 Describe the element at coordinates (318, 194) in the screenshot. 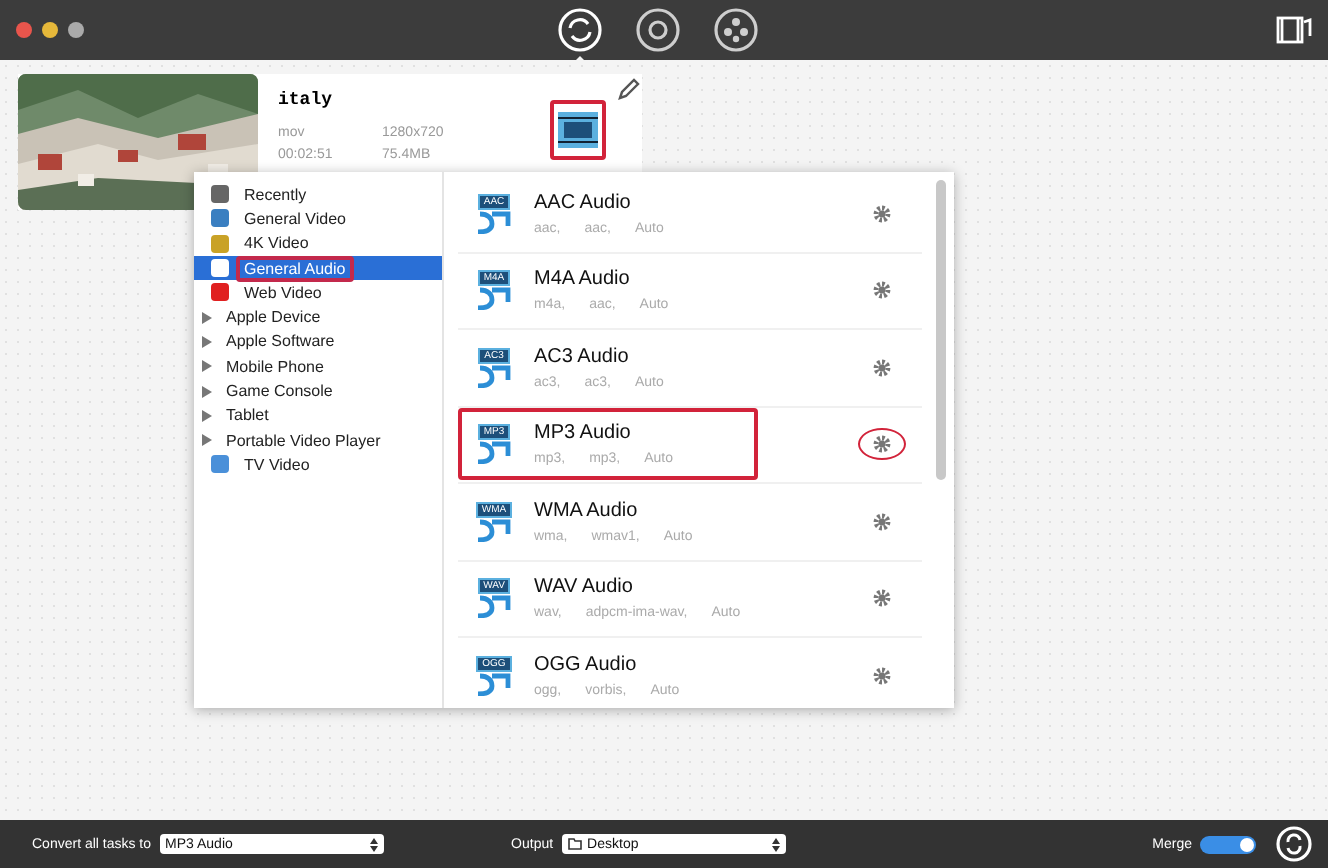

I see `category-item: Recently` at that location.